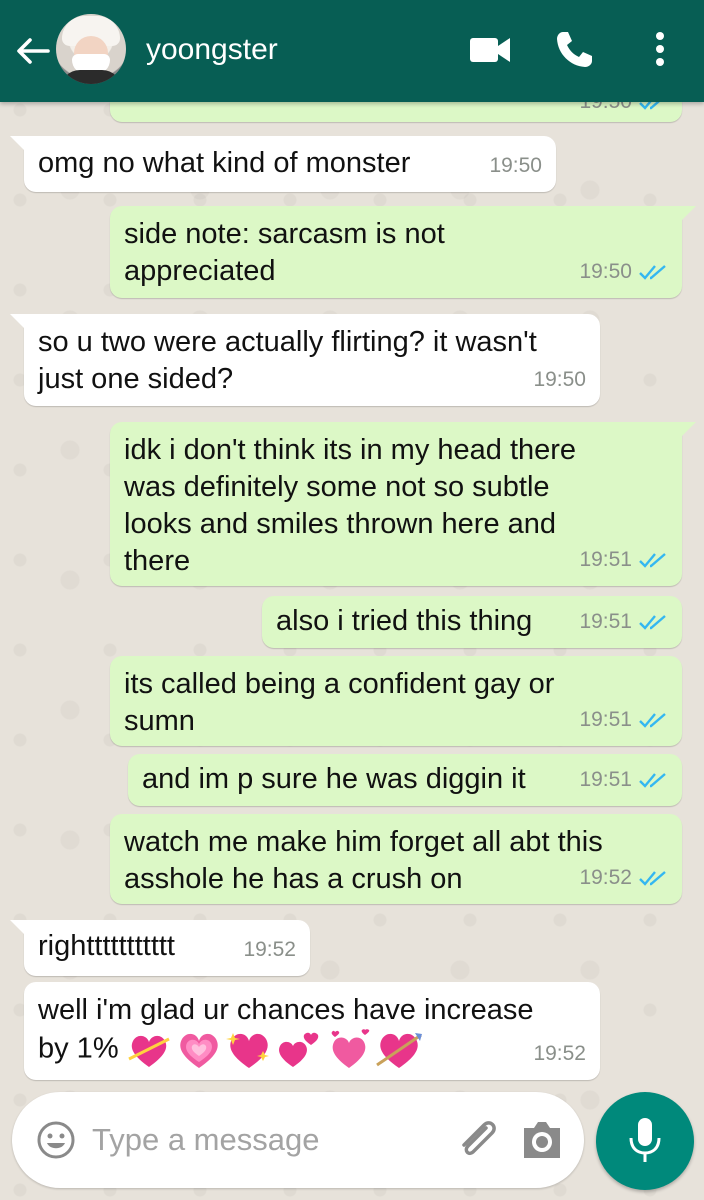 The width and height of the screenshot is (704, 1200). I want to click on message-bubble-incoming: righttttttttttt 19:52, so click(160, 948).